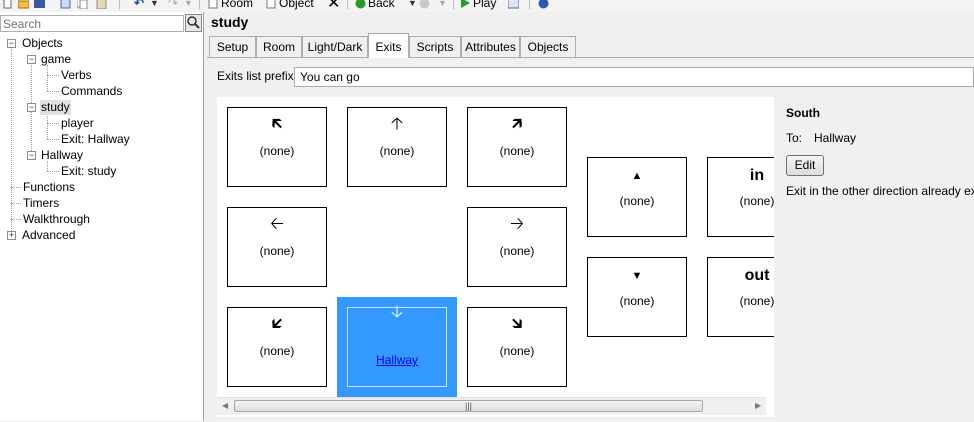  Describe the element at coordinates (83, 5) in the screenshot. I see `copy-icon` at that location.